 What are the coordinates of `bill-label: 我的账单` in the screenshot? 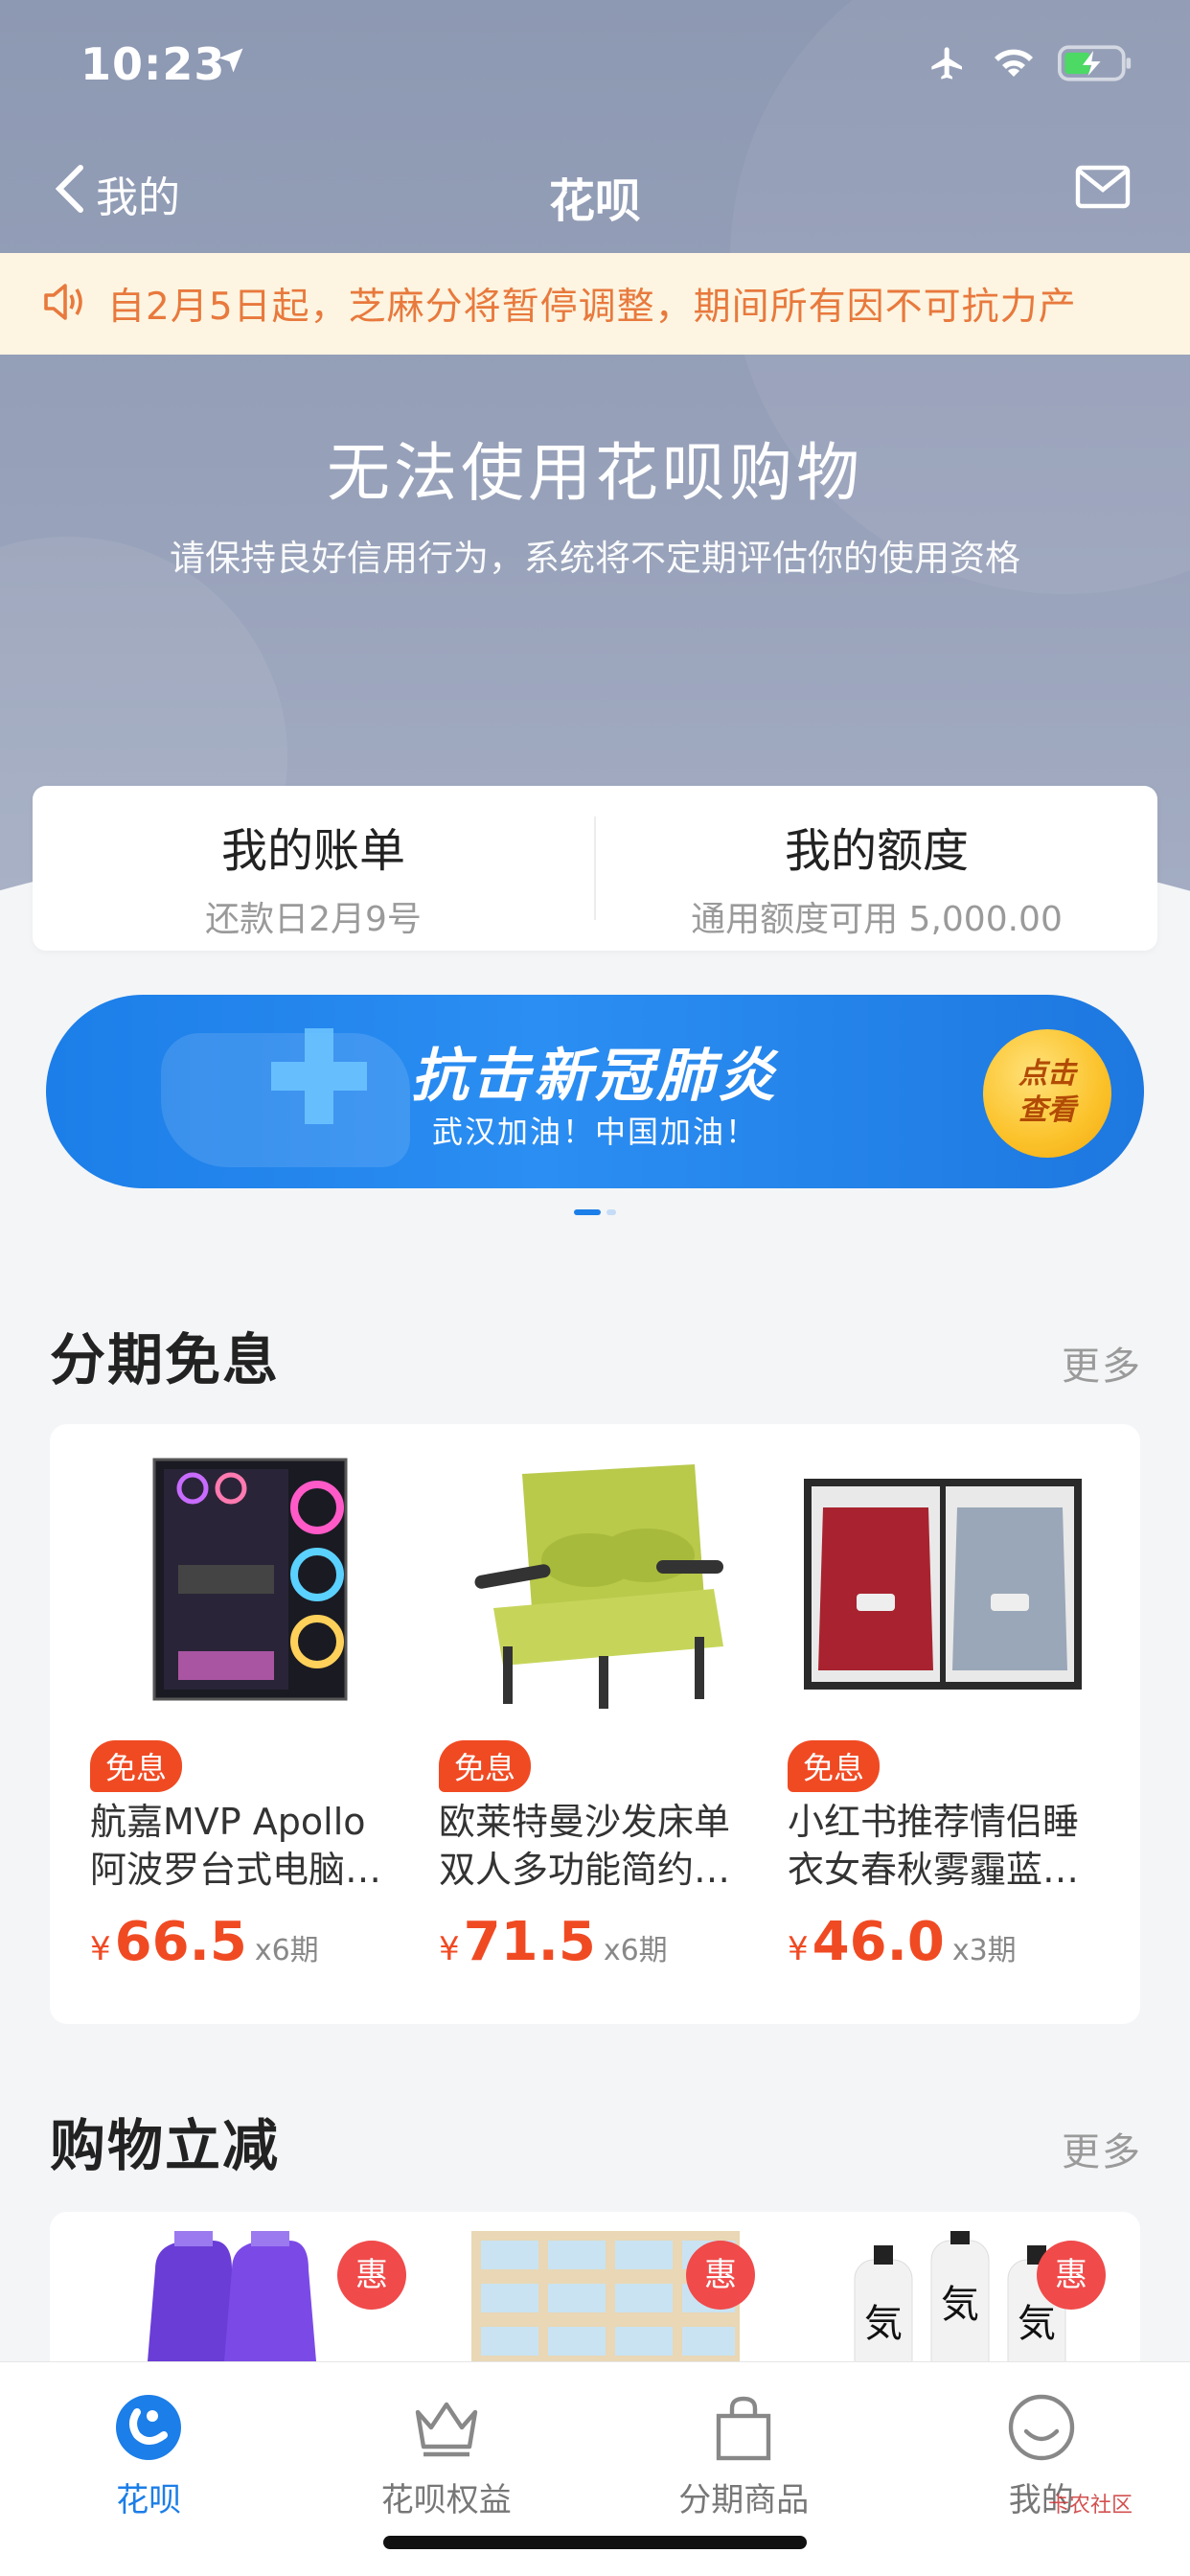 It's located at (312, 851).